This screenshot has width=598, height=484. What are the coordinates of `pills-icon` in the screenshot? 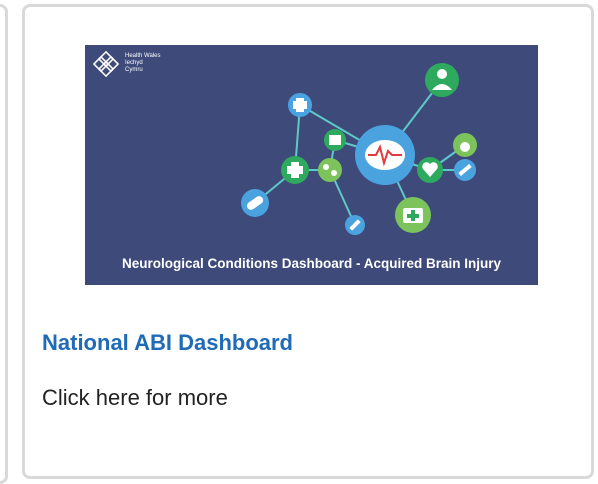 It's located at (330, 170).